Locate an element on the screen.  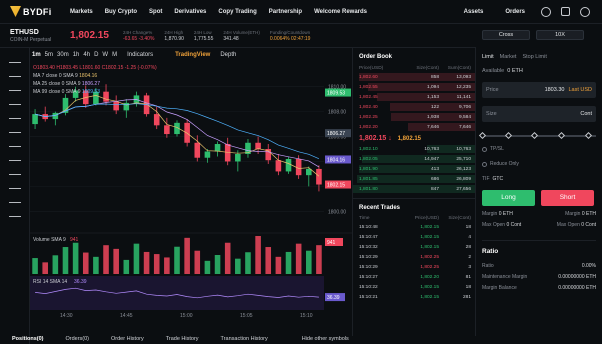
long-button: Long is located at coordinates (508, 198).